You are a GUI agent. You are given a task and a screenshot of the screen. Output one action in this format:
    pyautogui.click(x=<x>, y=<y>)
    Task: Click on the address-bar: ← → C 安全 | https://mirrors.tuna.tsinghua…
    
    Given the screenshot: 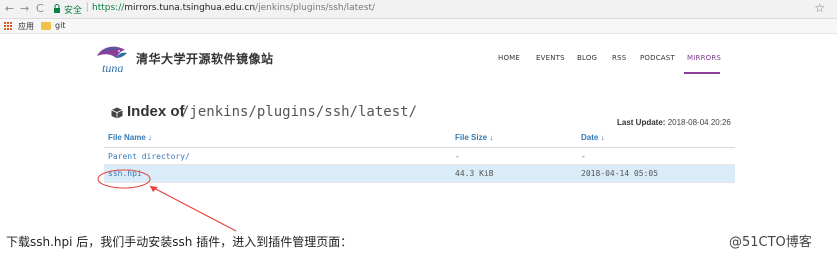 What is the action you would take?
    pyautogui.click(x=418, y=9)
    